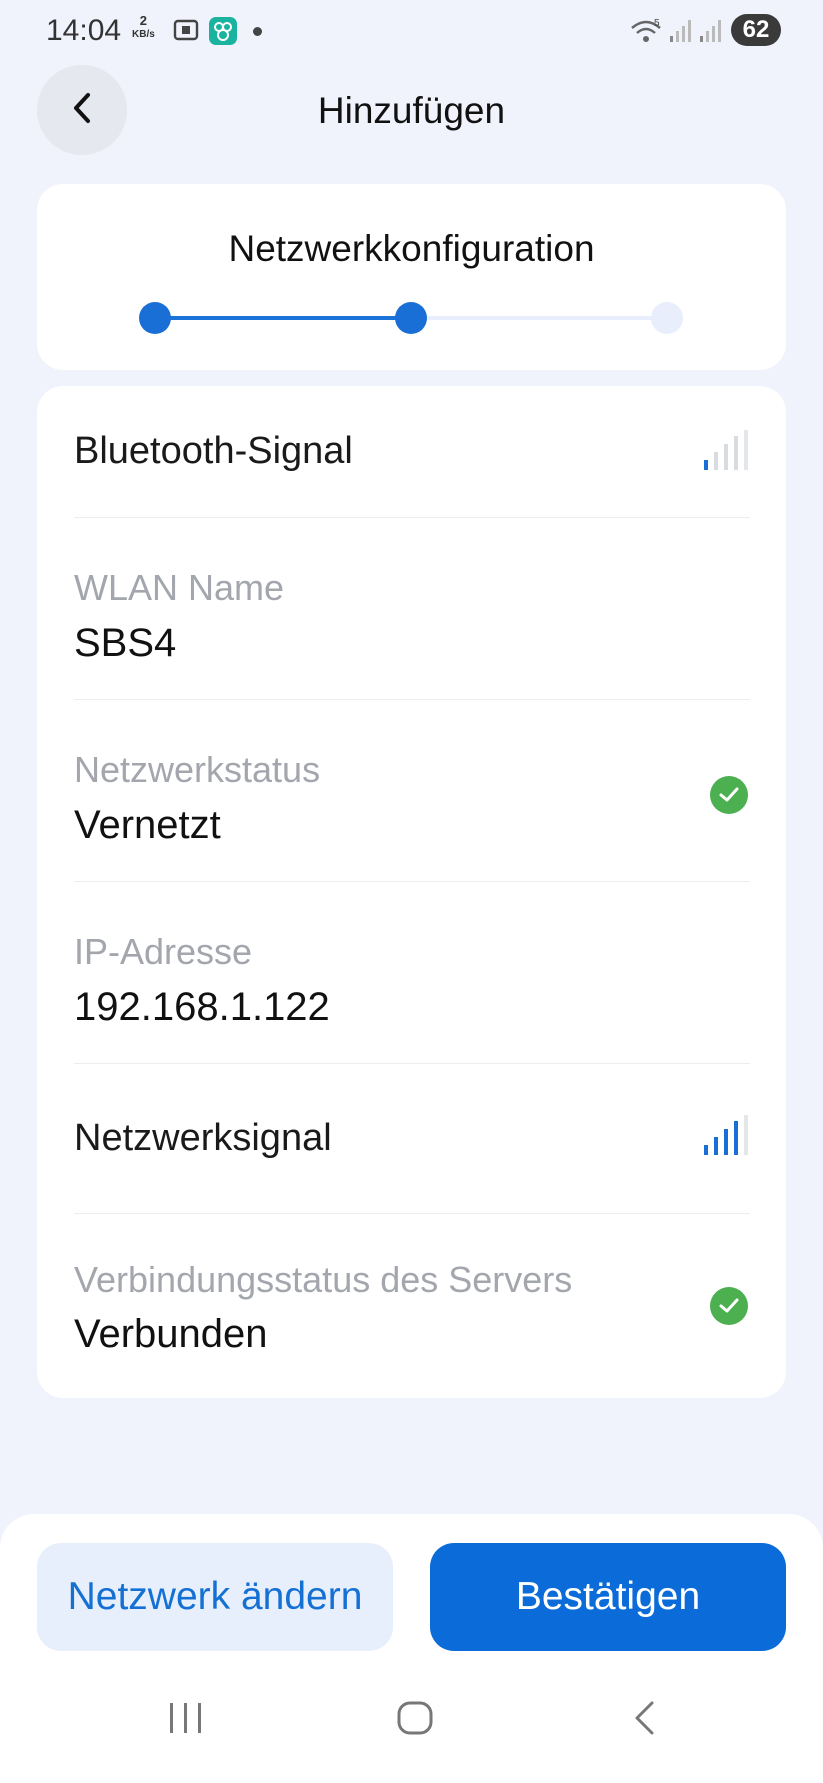  I want to click on network-speed-unit: KB/s, so click(143, 34).